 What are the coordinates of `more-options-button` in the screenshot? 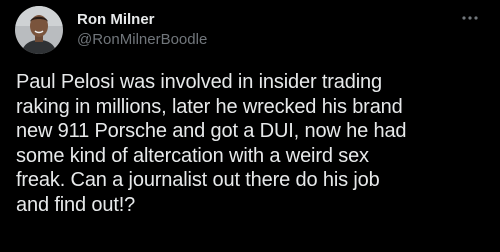 It's located at (470, 18).